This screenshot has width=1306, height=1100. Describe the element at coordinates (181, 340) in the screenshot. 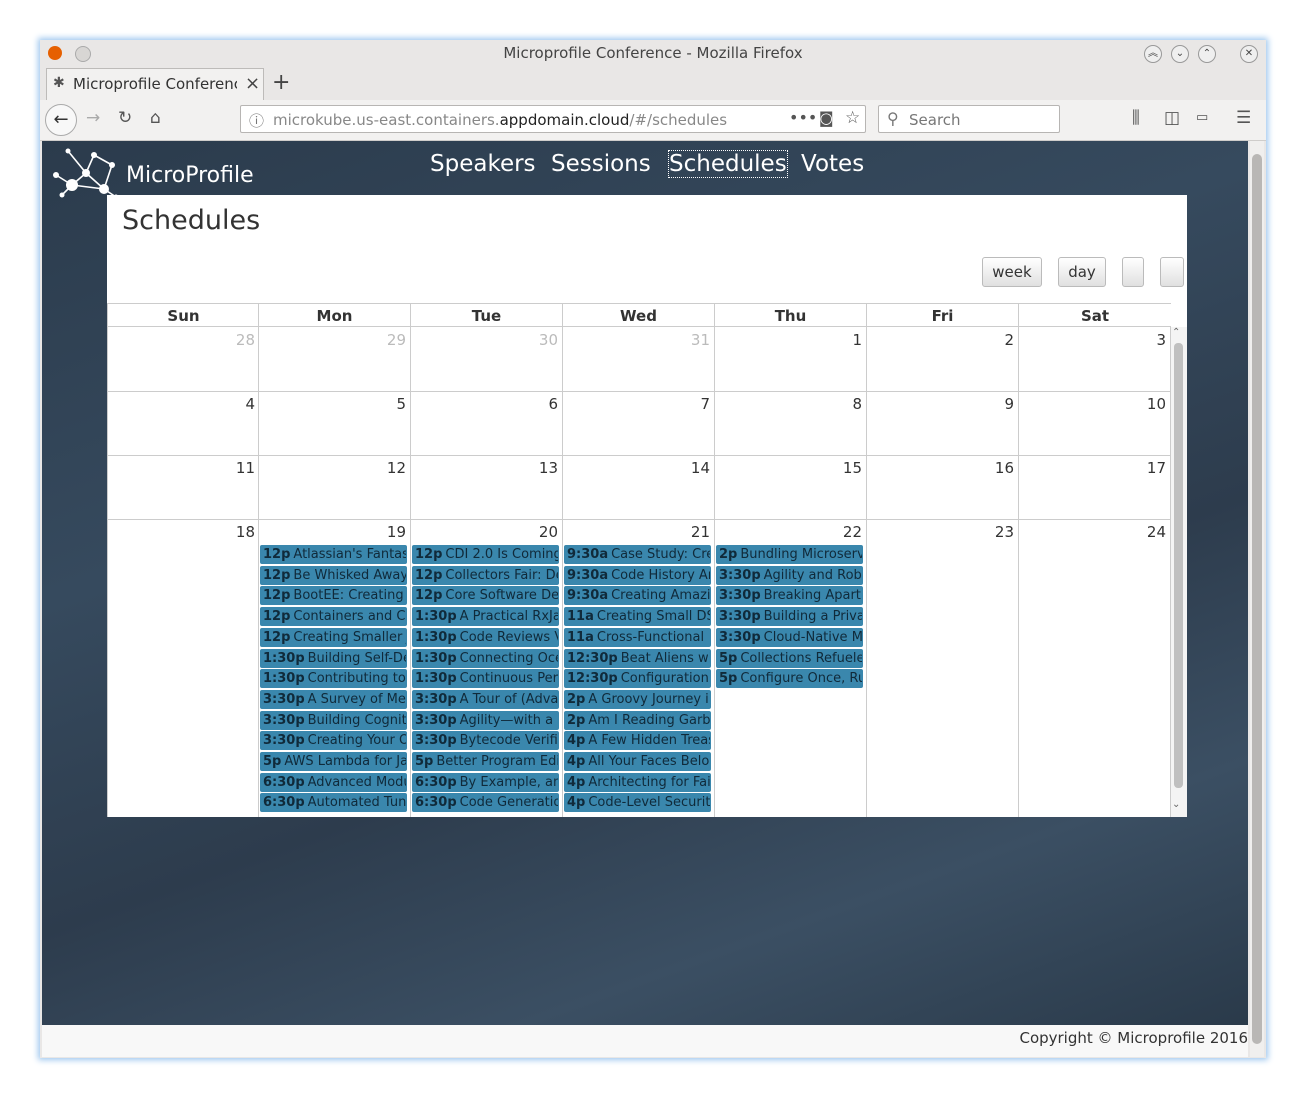

I see `day-number: 28` at that location.